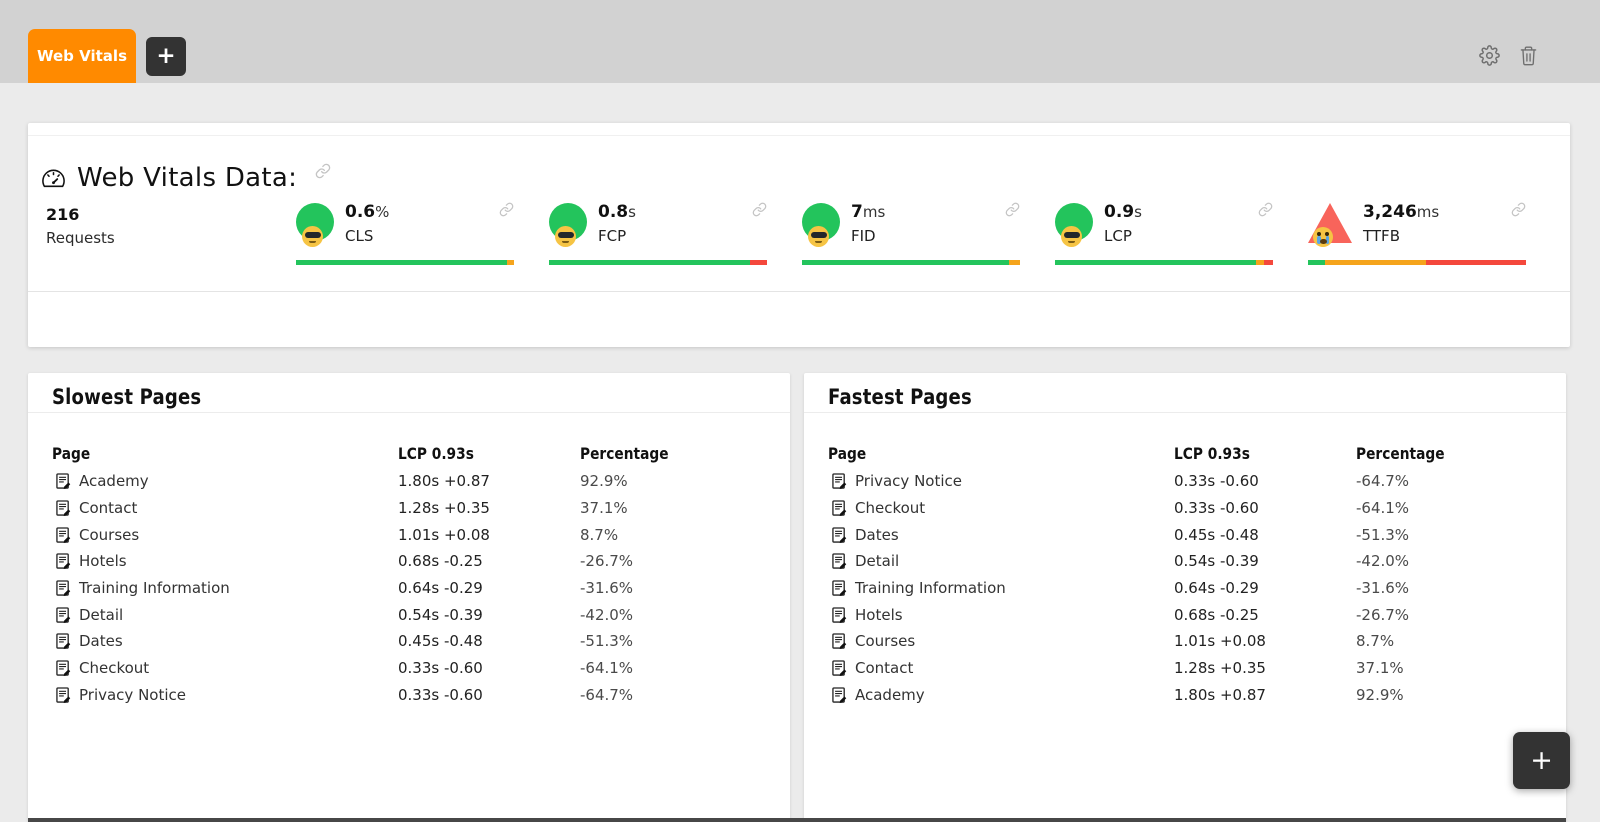  What do you see at coordinates (1383, 614) in the screenshot?
I see `percentage-cell: -26.7%` at bounding box center [1383, 614].